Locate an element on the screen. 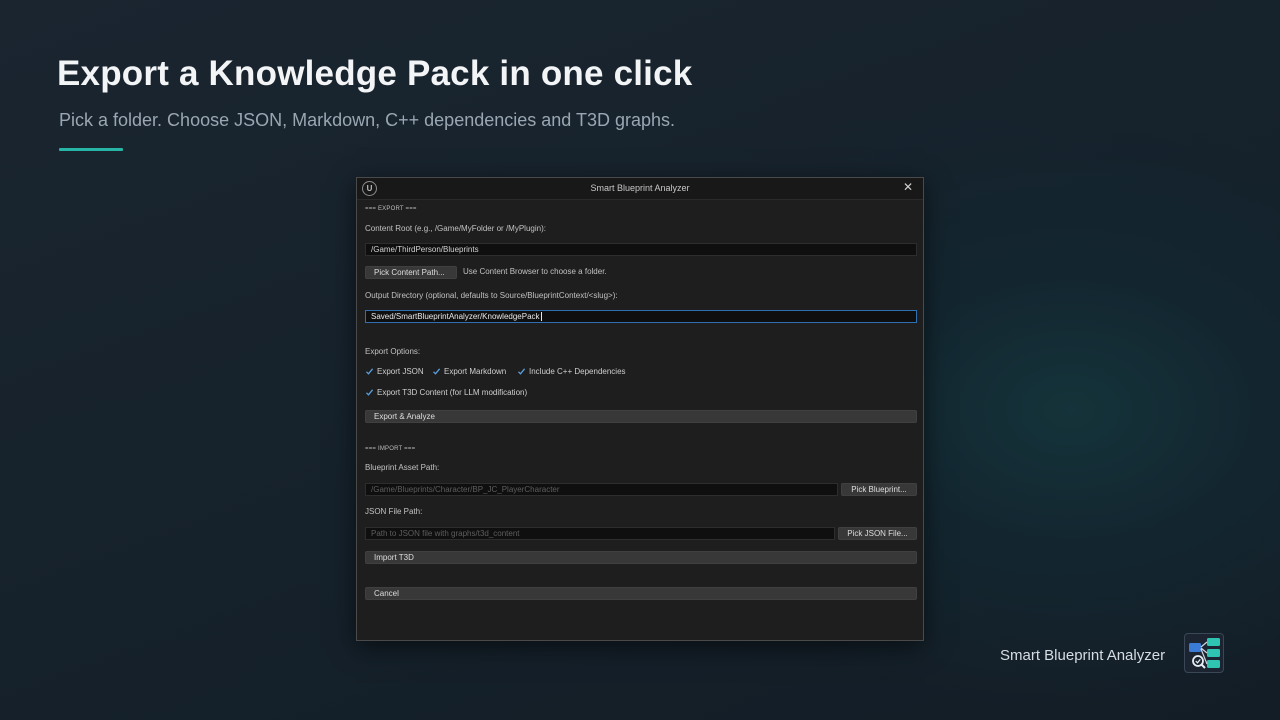 The width and height of the screenshot is (1280, 720). include-cpp-dependencies-checkbox: Include C++ Dependencies is located at coordinates (571, 371).